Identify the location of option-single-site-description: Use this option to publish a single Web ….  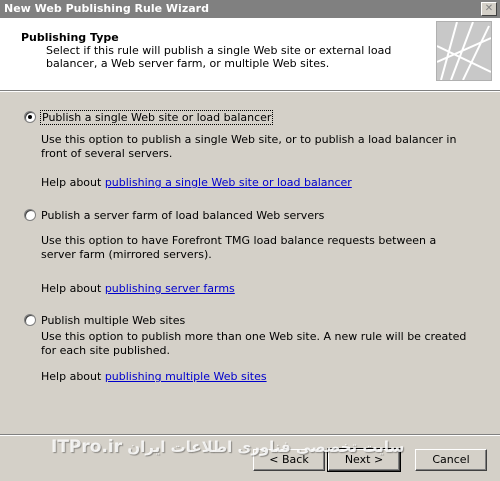
(249, 146).